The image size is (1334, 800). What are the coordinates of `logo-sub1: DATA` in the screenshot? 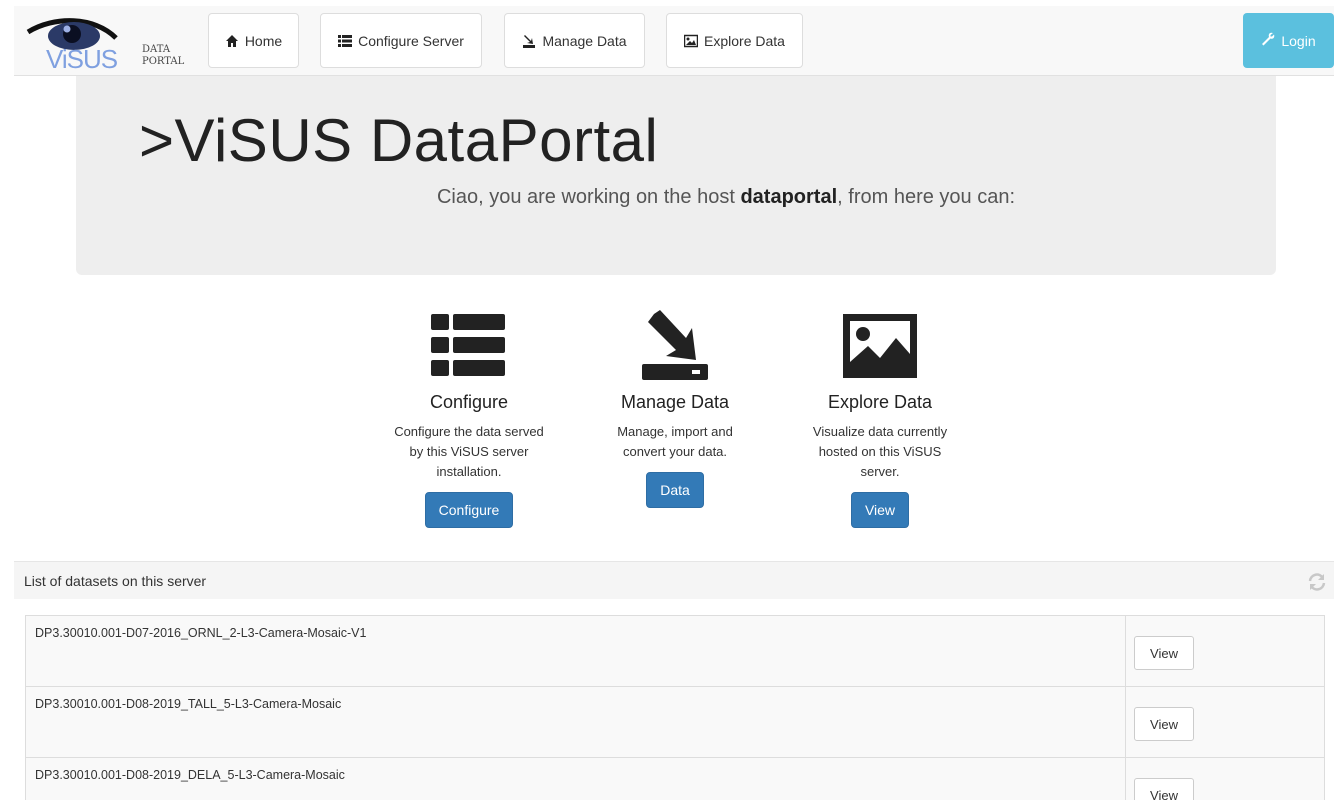 It's located at (156, 49).